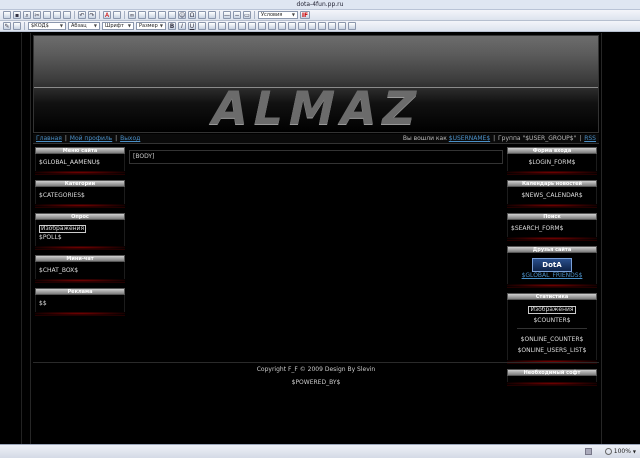 This screenshot has height=458, width=640. Describe the element at coordinates (312, 26) in the screenshot. I see `quote-icon` at that location.